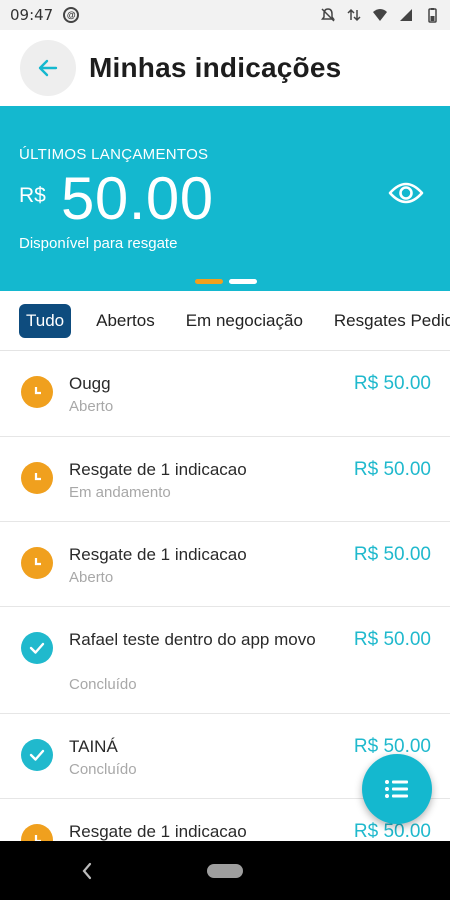 This screenshot has height=900, width=450. I want to click on list-view-fab, so click(397, 789).